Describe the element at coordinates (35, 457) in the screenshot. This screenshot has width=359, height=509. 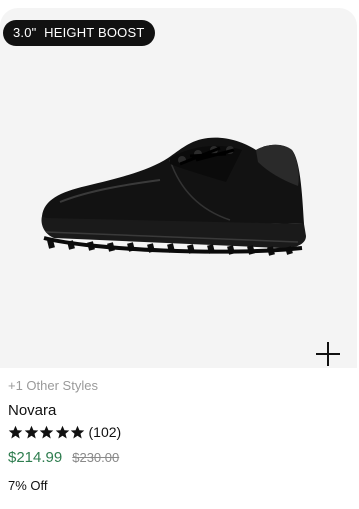
I see `sale-price: $214.99` at that location.